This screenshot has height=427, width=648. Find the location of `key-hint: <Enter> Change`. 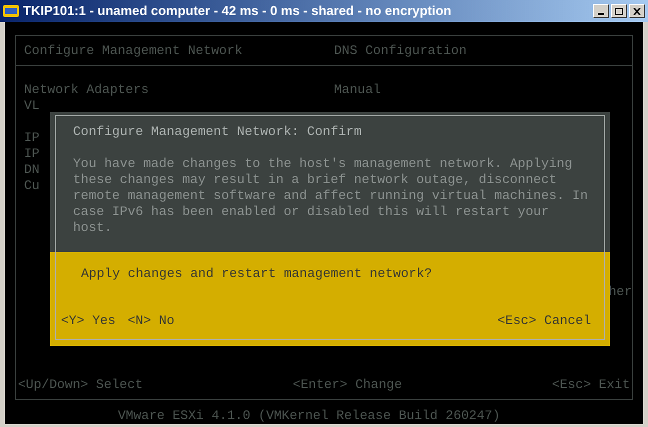

key-hint: <Enter> Change is located at coordinates (347, 385).